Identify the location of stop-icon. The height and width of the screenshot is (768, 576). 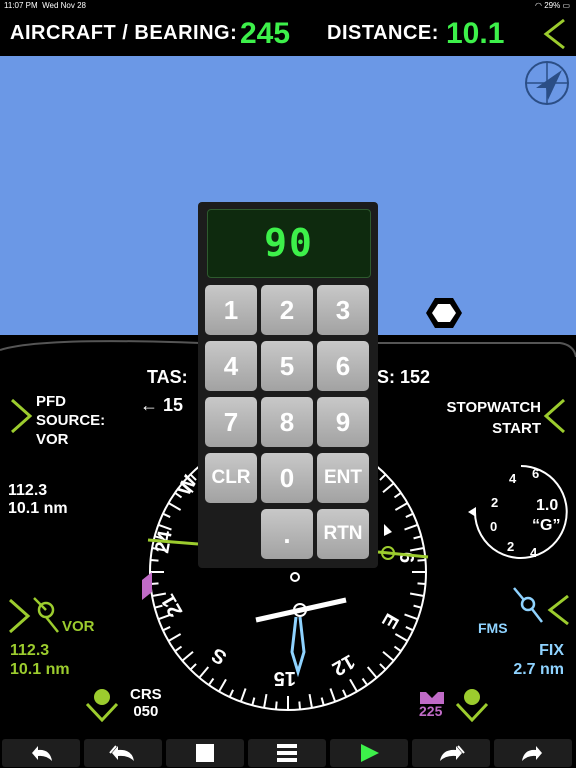
(205, 753).